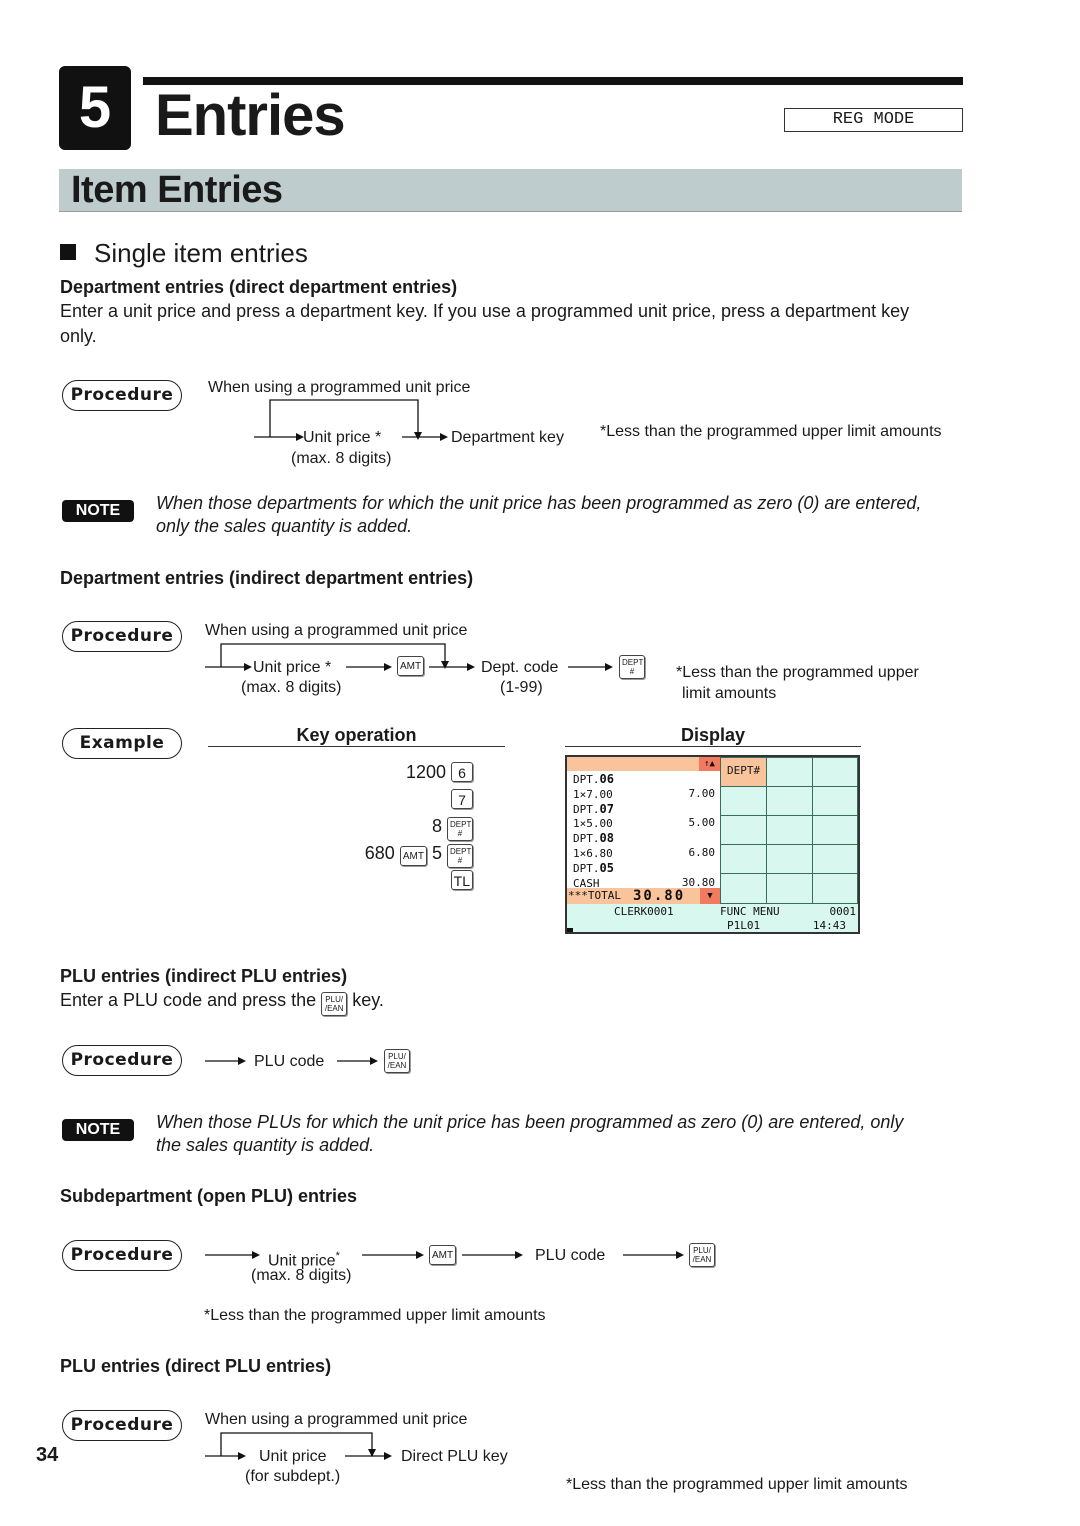 The image size is (1080, 1526). I want to click on flow-step-unit-price: Unit price, so click(293, 1456).